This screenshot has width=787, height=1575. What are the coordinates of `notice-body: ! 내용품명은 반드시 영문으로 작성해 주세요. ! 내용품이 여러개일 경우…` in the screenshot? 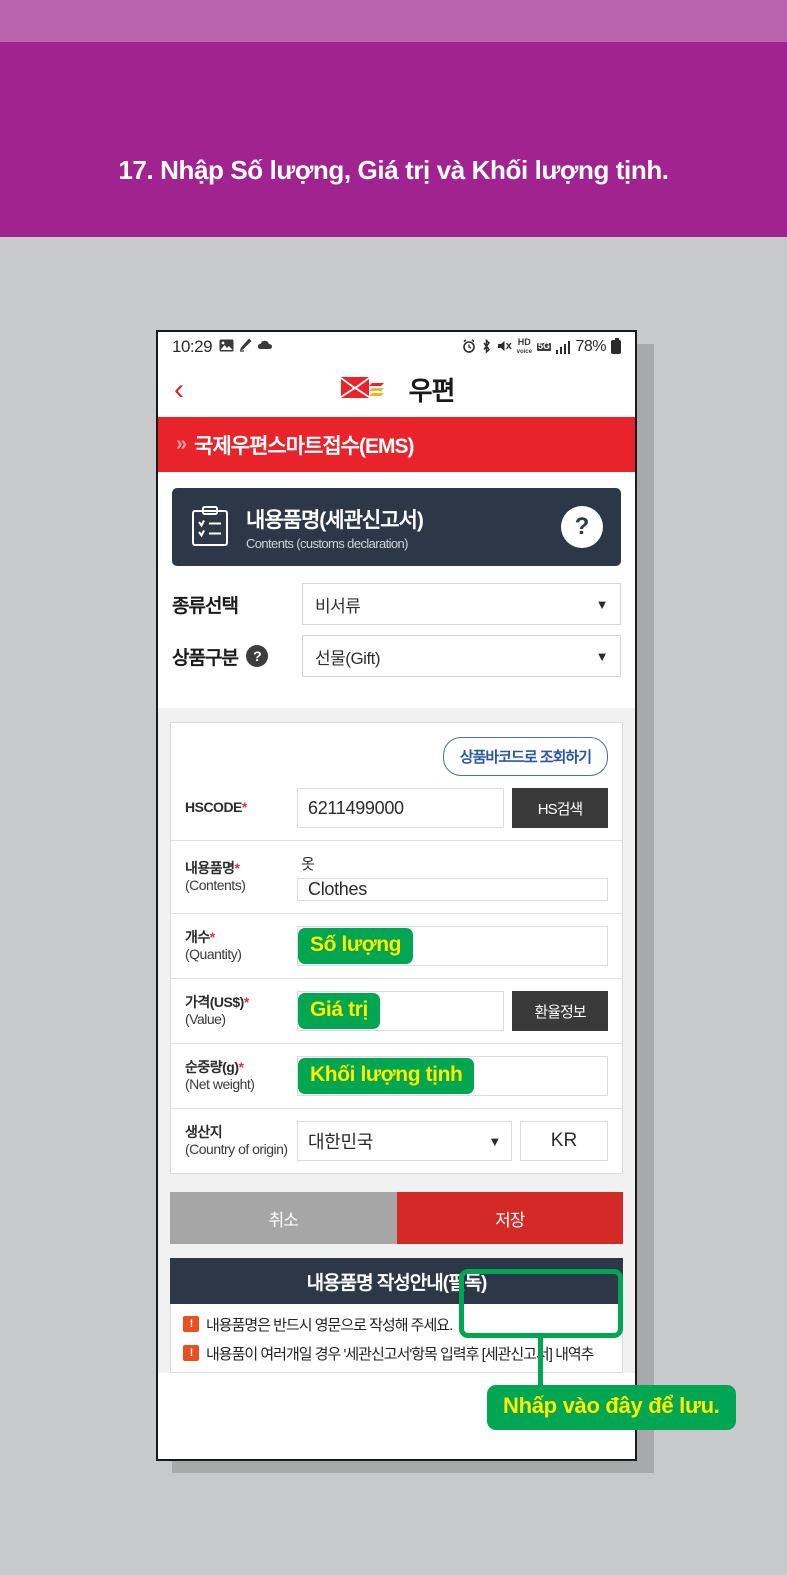 It's located at (396, 1338).